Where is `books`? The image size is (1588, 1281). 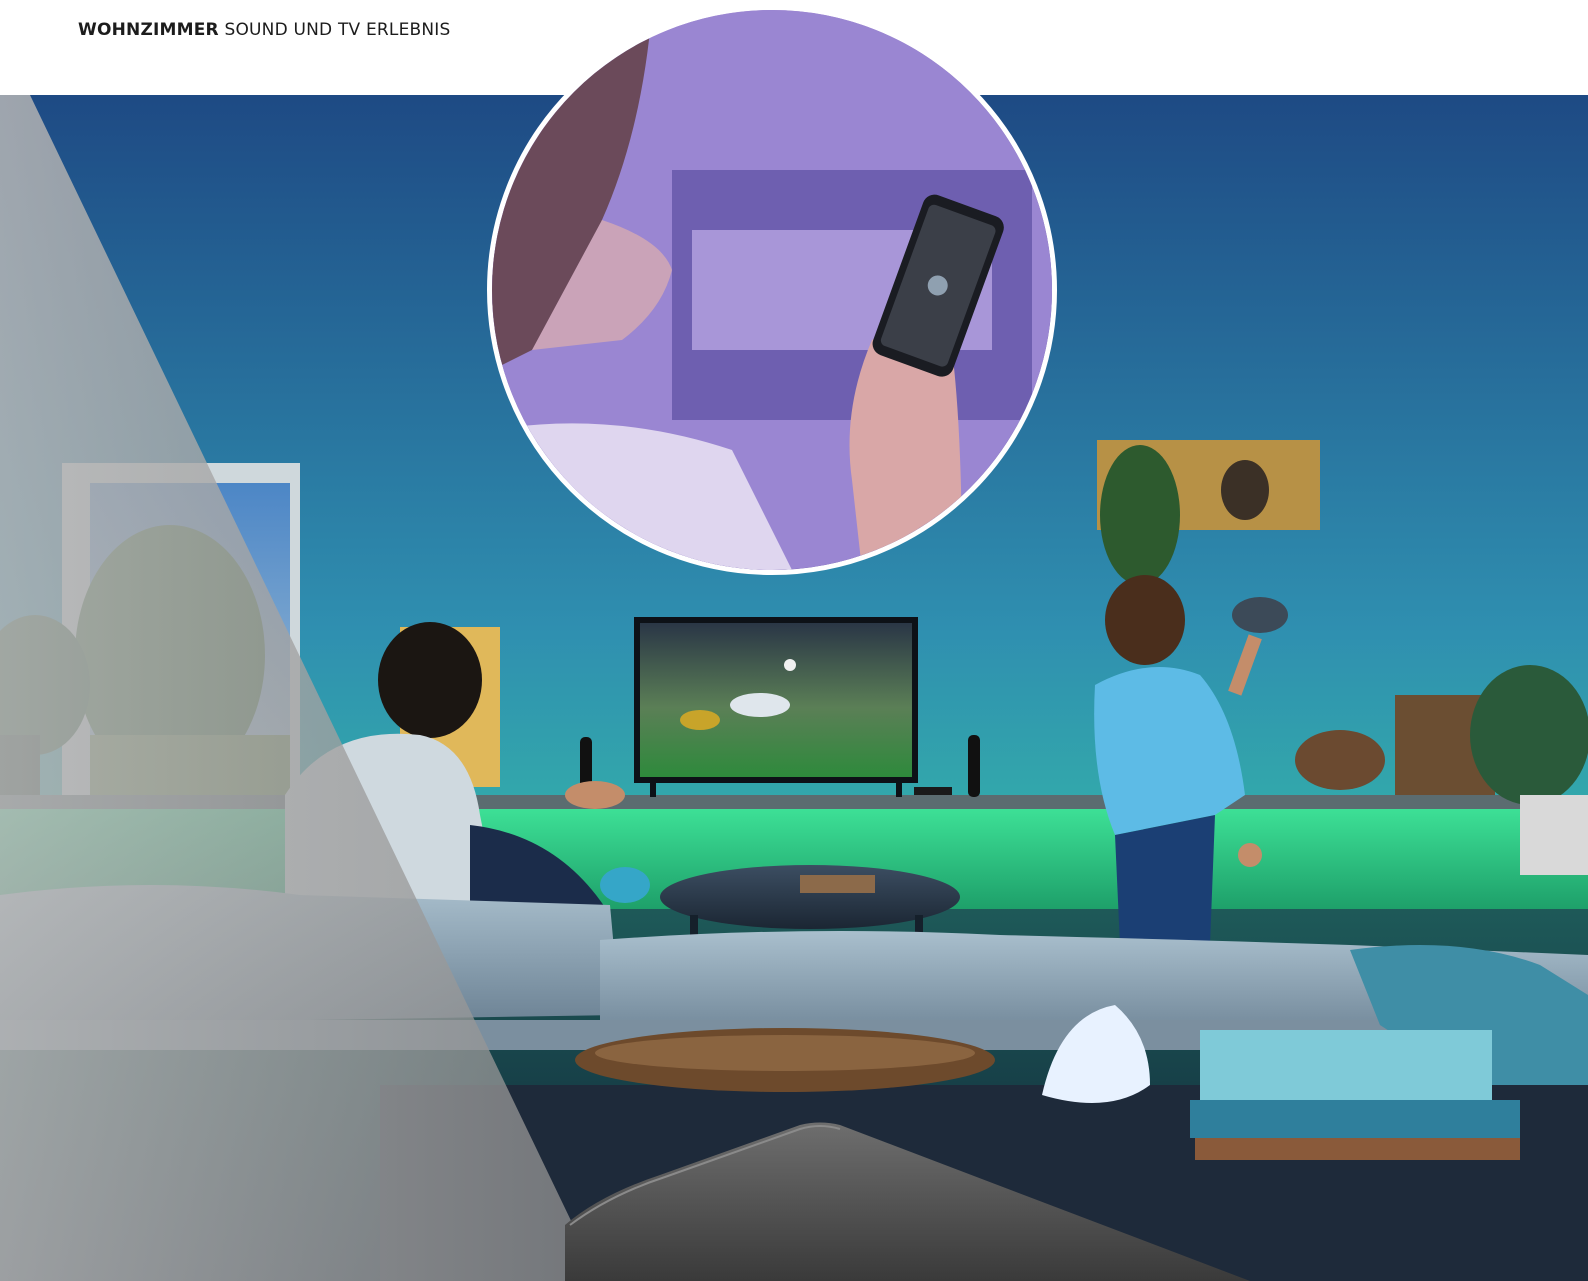 books is located at coordinates (1355, 1095).